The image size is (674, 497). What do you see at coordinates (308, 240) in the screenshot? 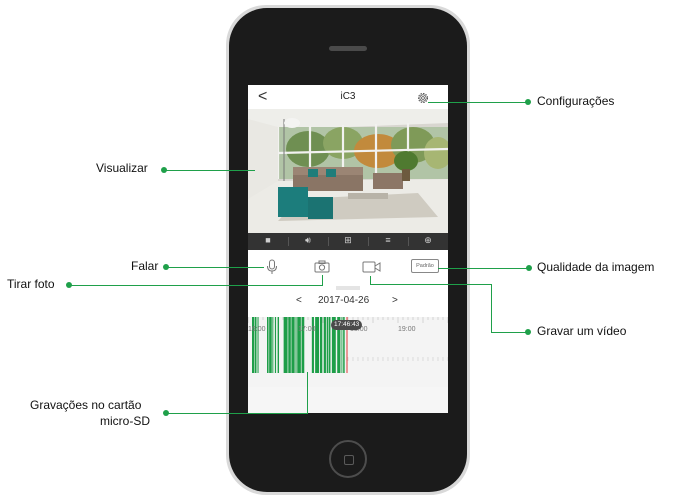
I see `volume-icon: 🔊︎` at bounding box center [308, 240].